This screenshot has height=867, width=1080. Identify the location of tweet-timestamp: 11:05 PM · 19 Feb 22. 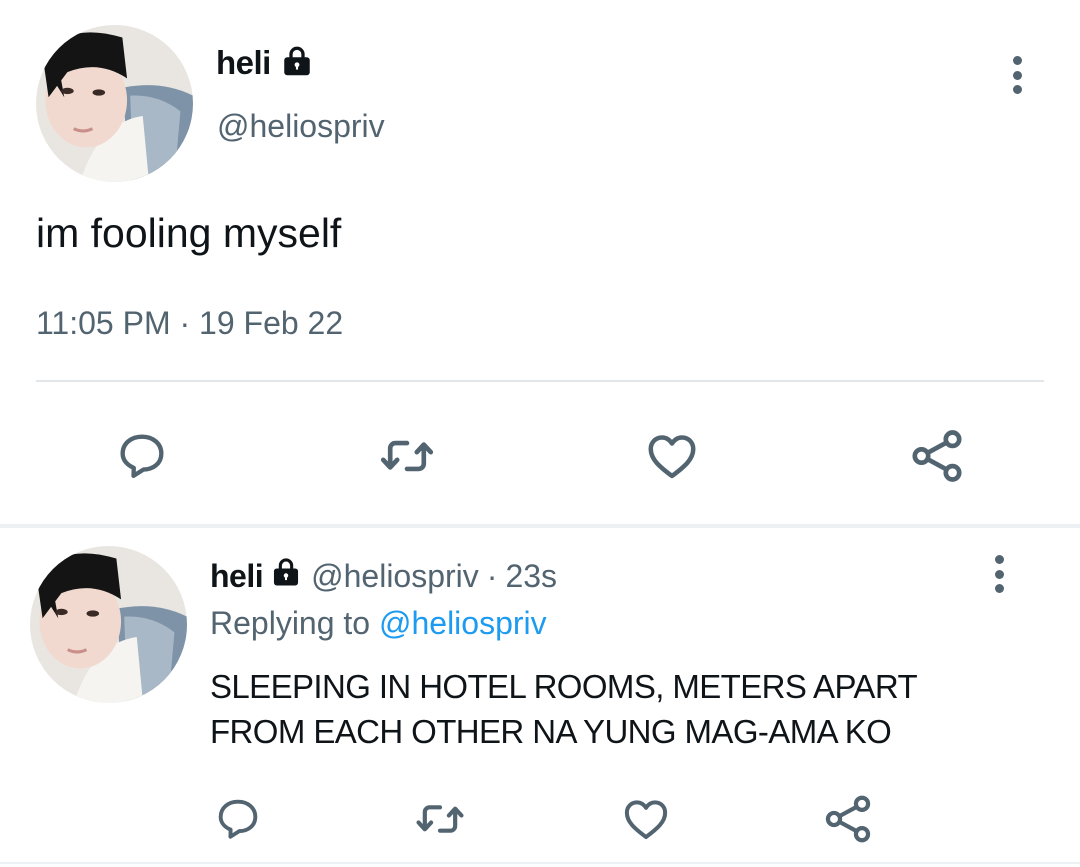
(189, 323).